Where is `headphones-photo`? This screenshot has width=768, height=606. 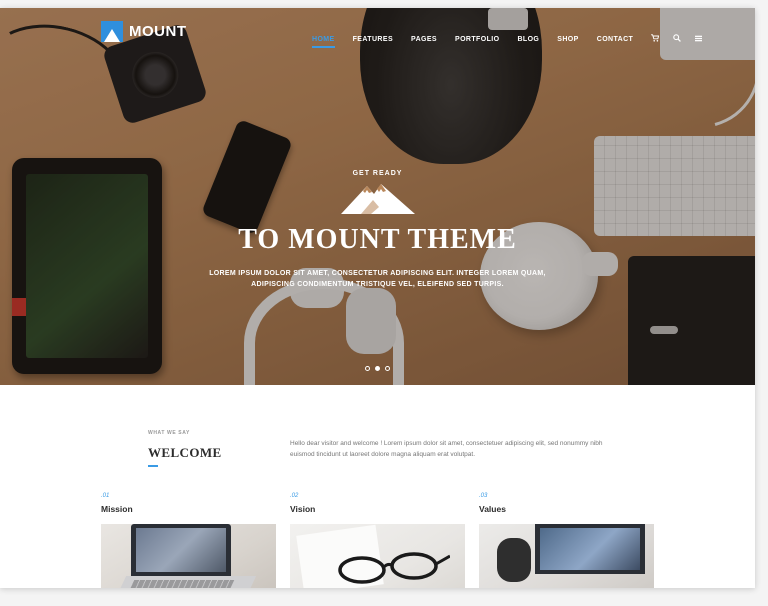 headphones-photo is located at coordinates (514, 560).